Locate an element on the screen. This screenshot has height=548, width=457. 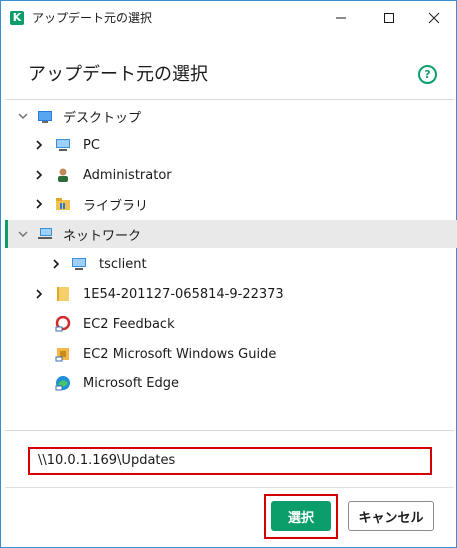
feedback-shortcut-icon is located at coordinates (63, 323).